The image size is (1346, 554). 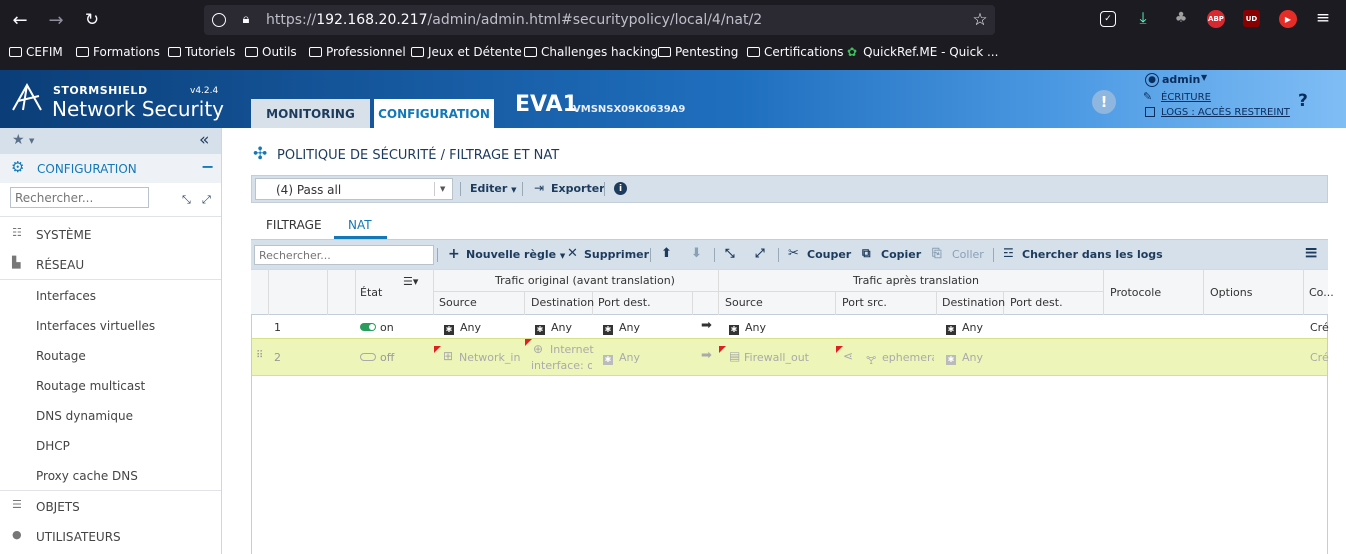 What do you see at coordinates (1288, 19) in the screenshot?
I see `youtube-icon: ▶` at bounding box center [1288, 19].